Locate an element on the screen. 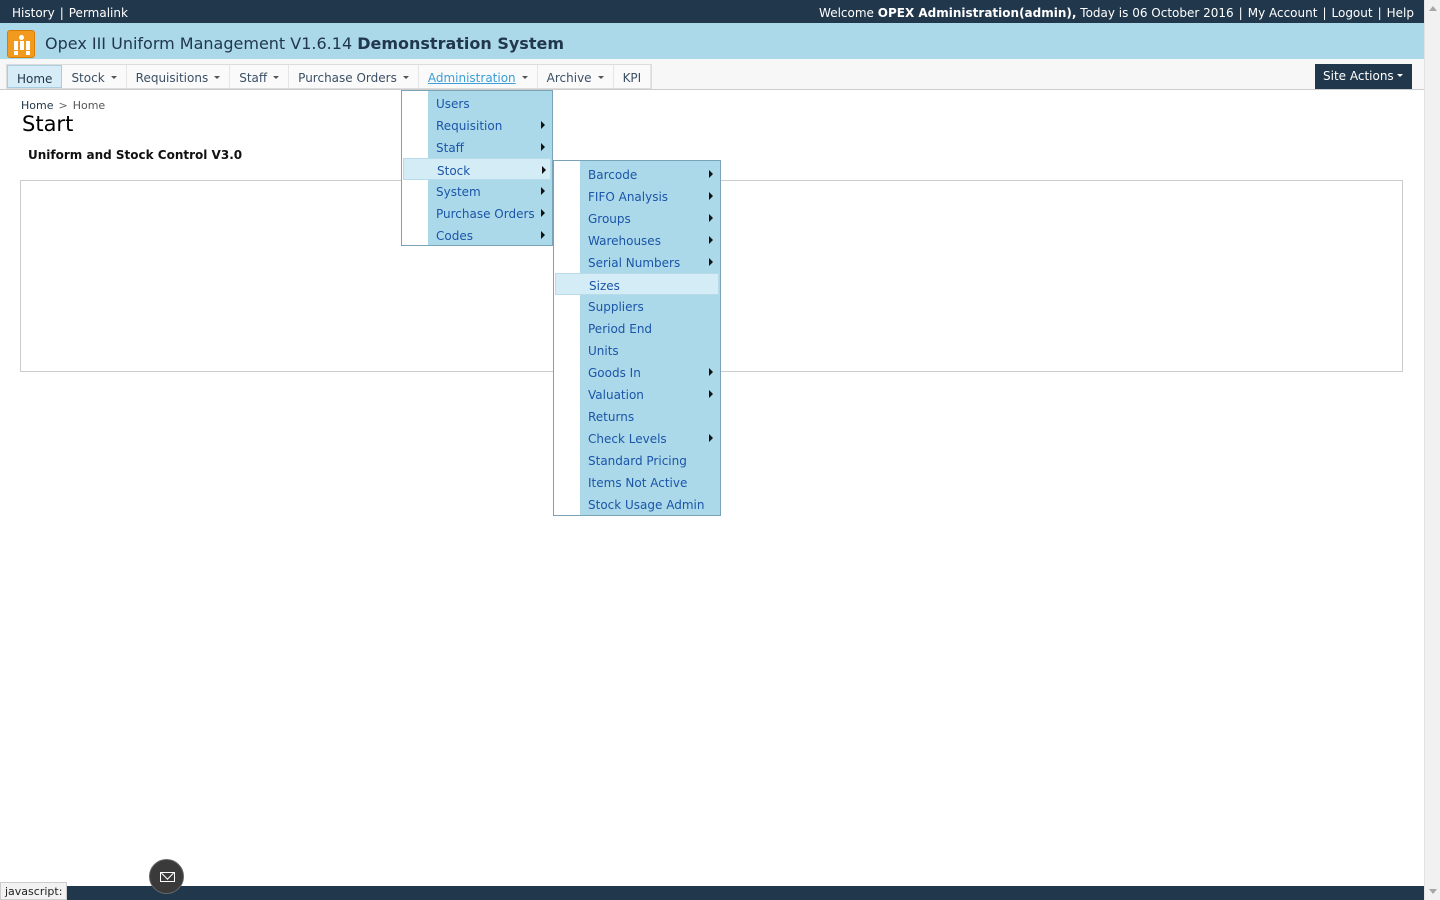  menu-item-label: Check Levels is located at coordinates (627, 439).